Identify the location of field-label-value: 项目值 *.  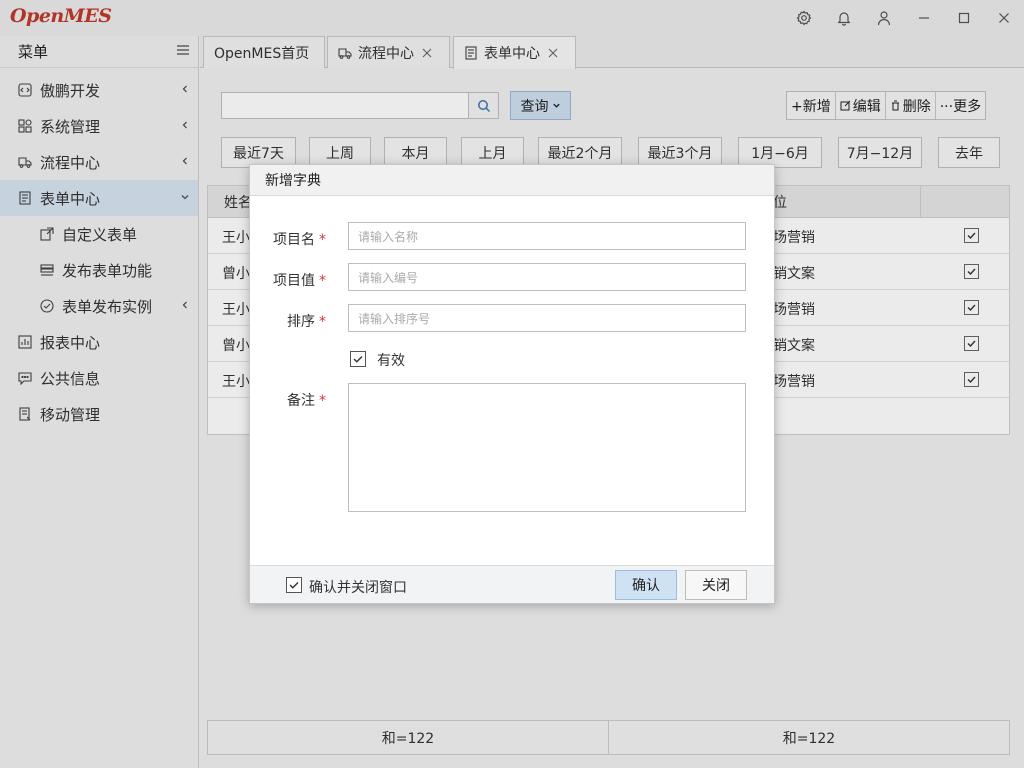
(299, 281).